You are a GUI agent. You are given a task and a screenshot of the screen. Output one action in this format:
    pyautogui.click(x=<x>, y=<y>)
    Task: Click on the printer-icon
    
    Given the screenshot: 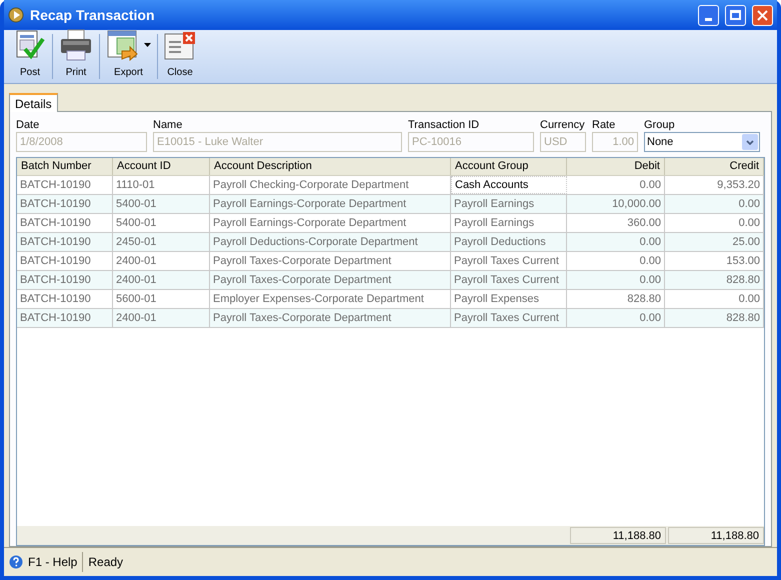 What is the action you would take?
    pyautogui.click(x=76, y=45)
    